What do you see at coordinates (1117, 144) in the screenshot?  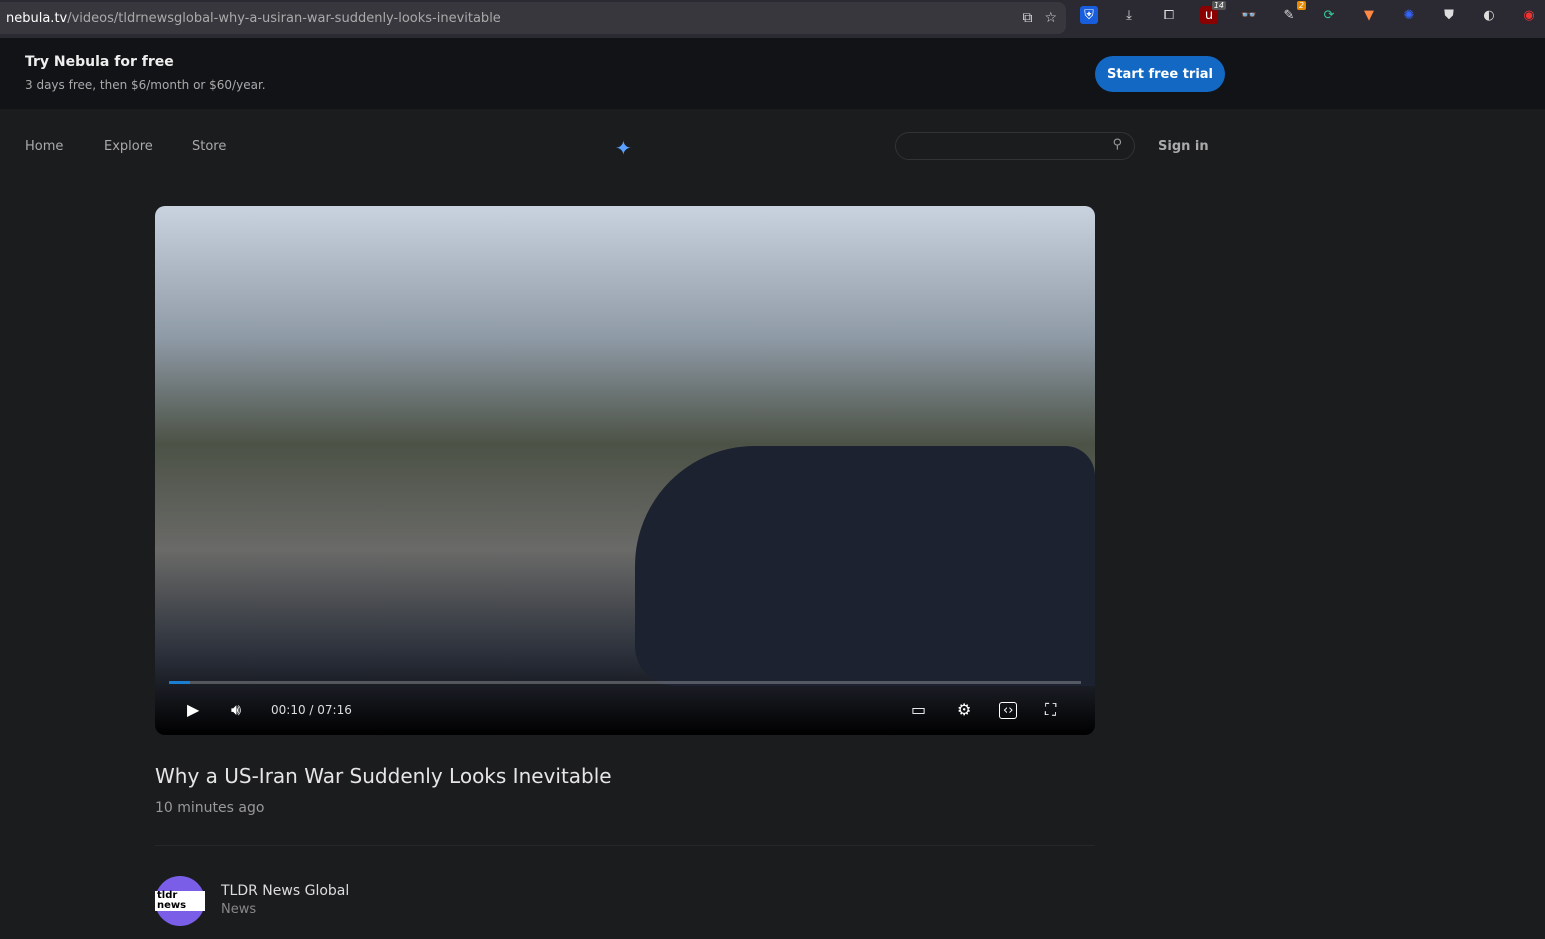 I see `search-icon: ⚲` at bounding box center [1117, 144].